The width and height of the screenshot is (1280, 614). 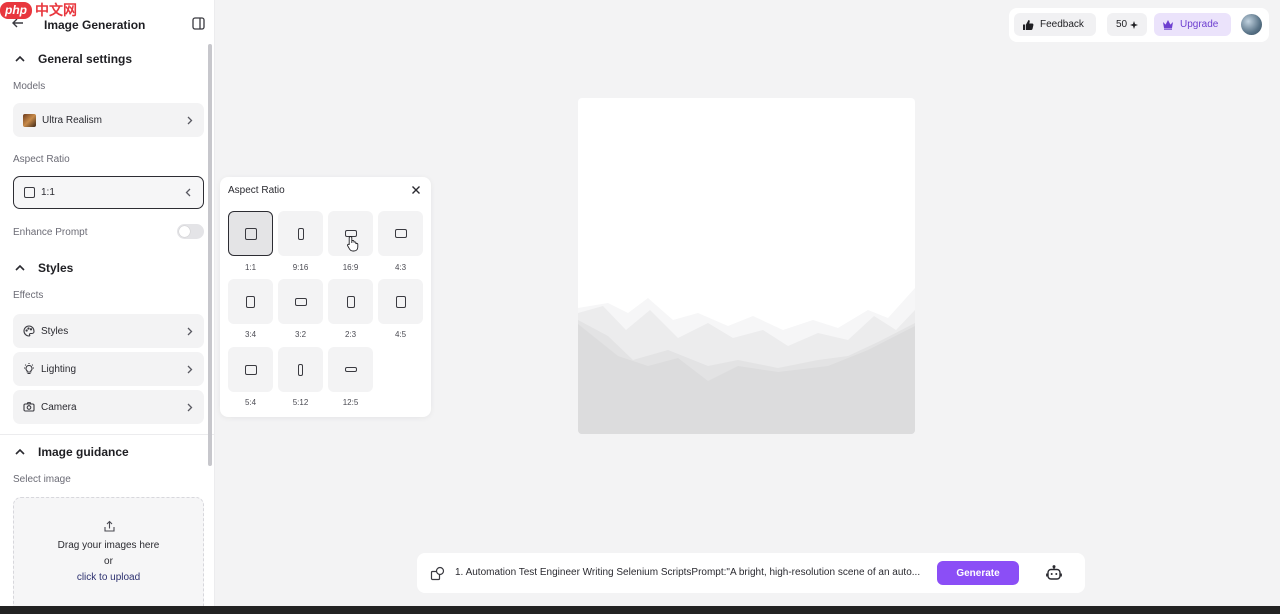 I want to click on sidebar-title: Image Generation, so click(x=95, y=25).